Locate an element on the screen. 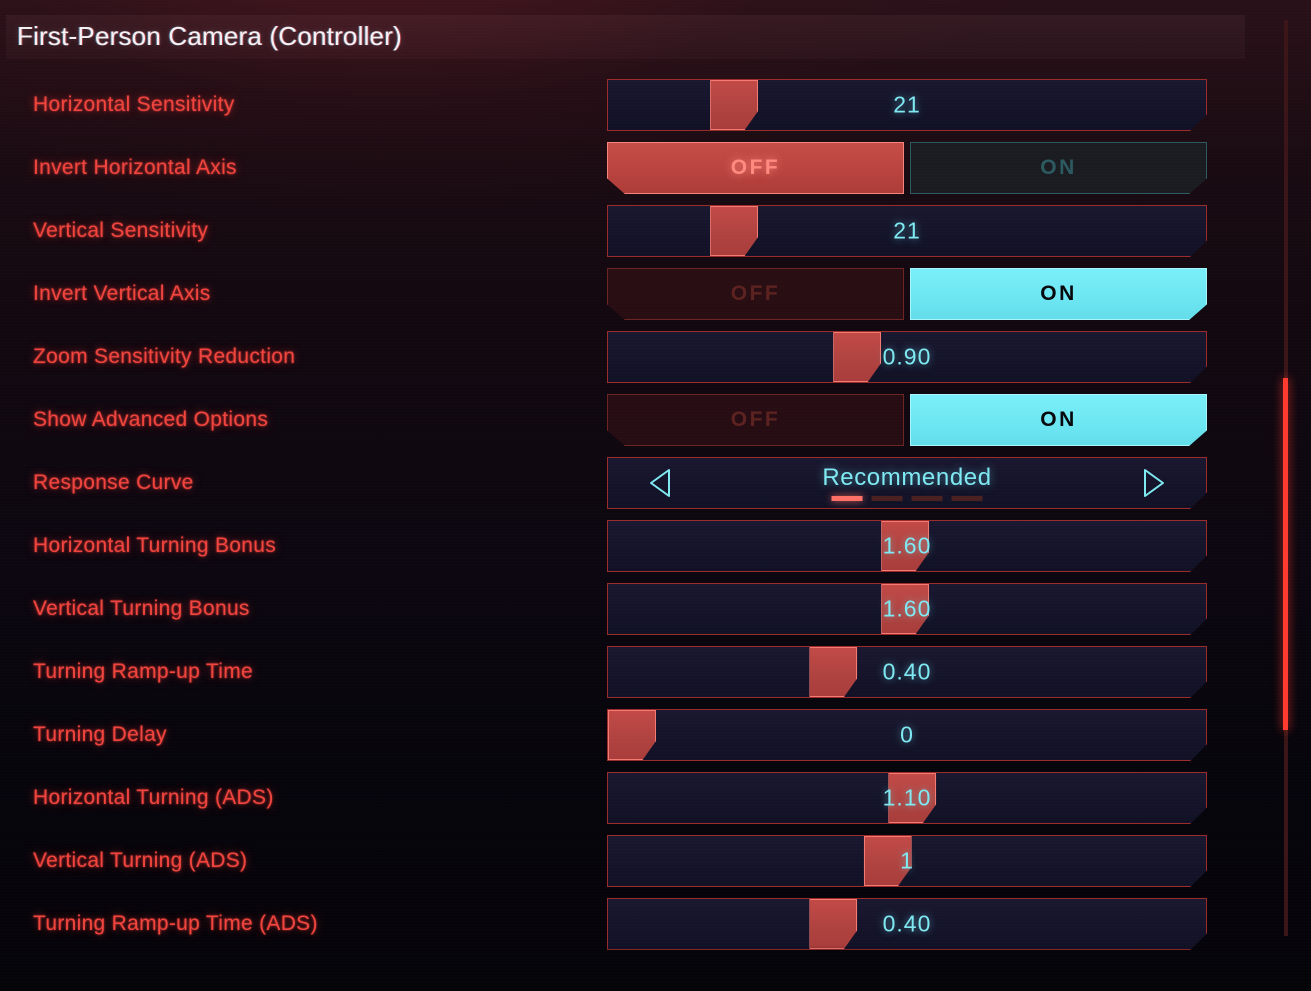 This screenshot has width=1311, height=991. toggle-invert-horizontal-axis: OFF ON is located at coordinates (907, 168).